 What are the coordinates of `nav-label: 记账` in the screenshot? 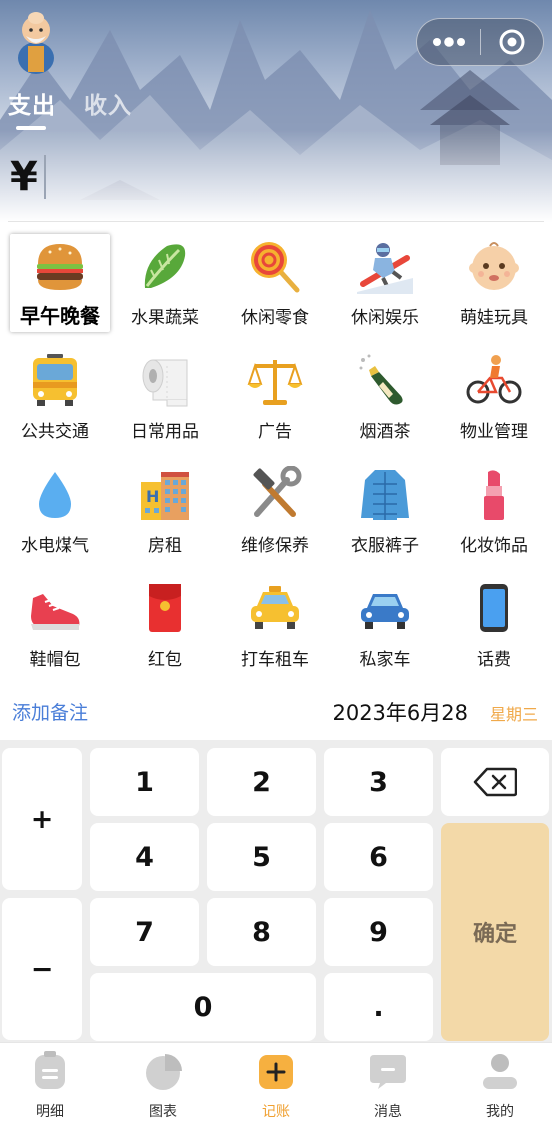 It's located at (276, 1112).